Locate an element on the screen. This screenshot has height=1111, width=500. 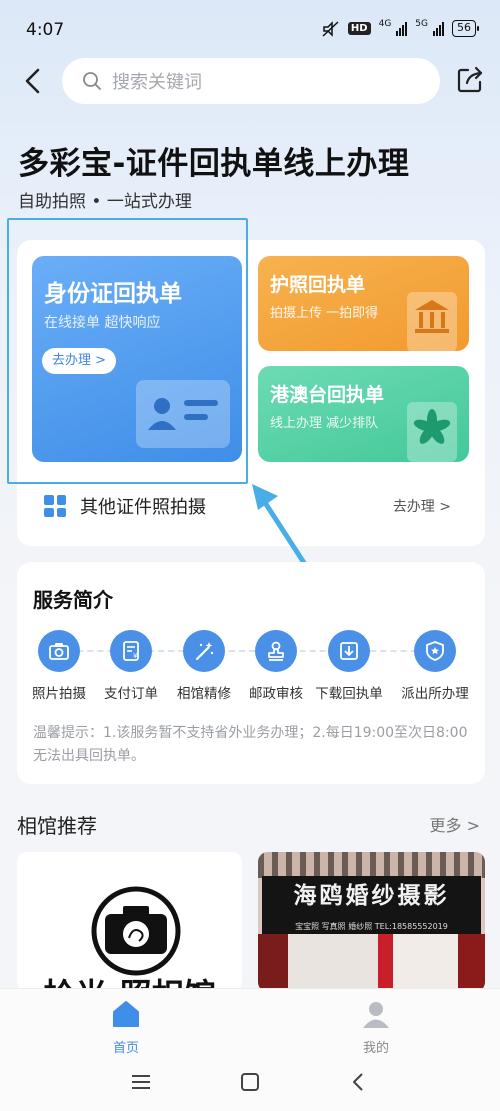
studio-photo-windows is located at coordinates (371, 865).